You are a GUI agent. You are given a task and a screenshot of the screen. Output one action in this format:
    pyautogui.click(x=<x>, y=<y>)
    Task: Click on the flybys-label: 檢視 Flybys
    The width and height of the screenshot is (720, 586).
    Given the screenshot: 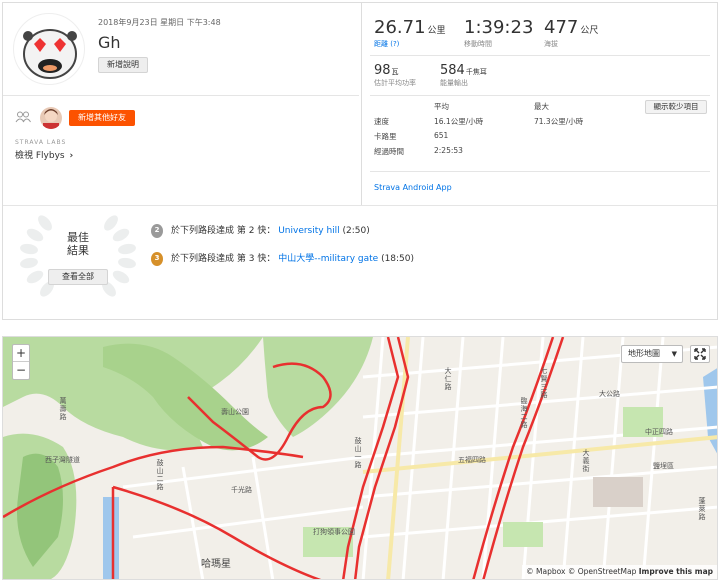 What is the action you would take?
    pyautogui.click(x=40, y=156)
    